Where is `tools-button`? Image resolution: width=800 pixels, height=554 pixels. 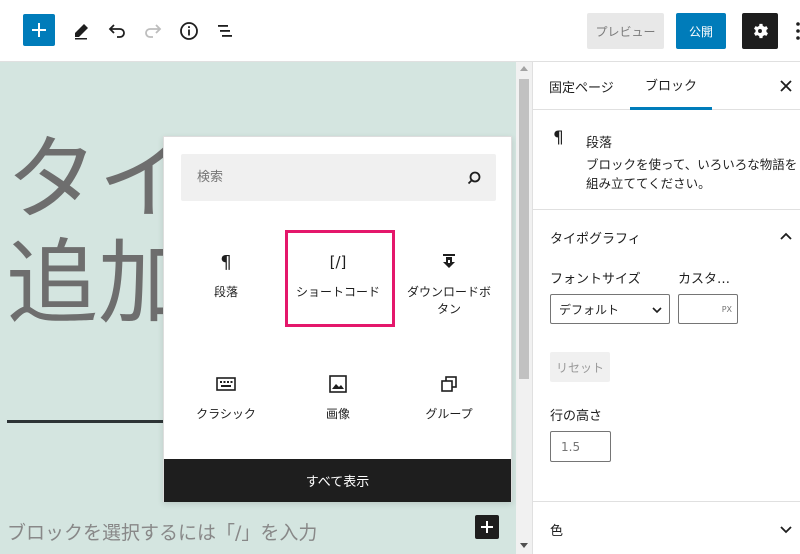 tools-button is located at coordinates (81, 31).